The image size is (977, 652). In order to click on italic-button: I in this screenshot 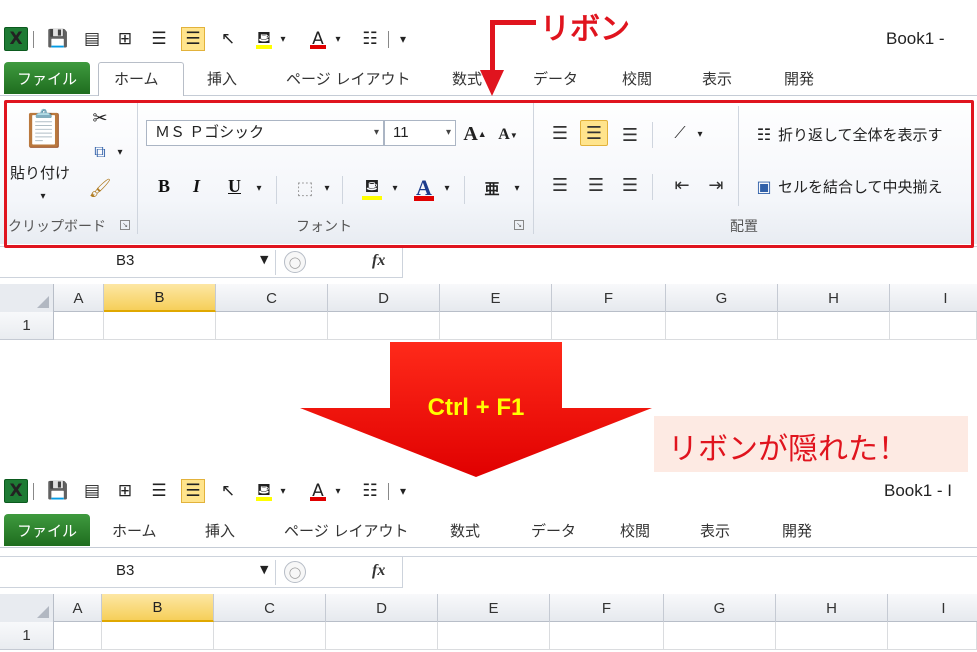, I will do `click(196, 186)`.